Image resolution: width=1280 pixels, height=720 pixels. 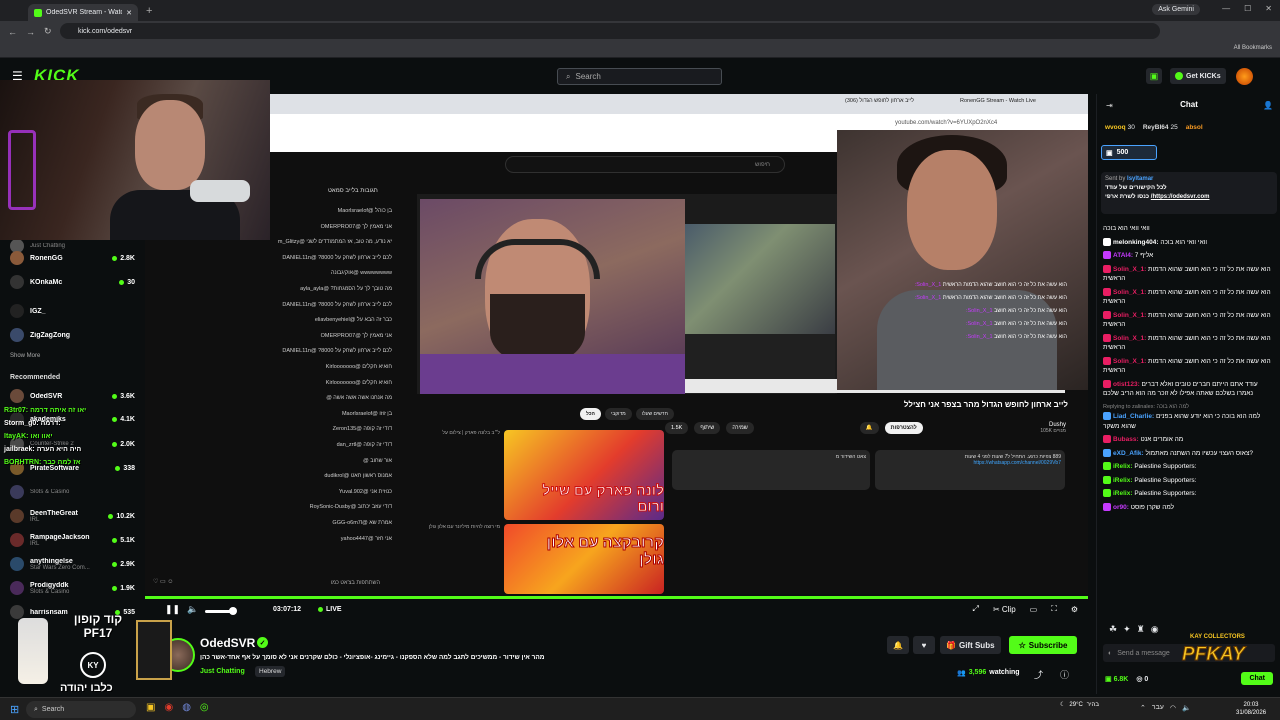 What do you see at coordinates (30, 32) in the screenshot?
I see `forward-icon: →` at bounding box center [30, 32].